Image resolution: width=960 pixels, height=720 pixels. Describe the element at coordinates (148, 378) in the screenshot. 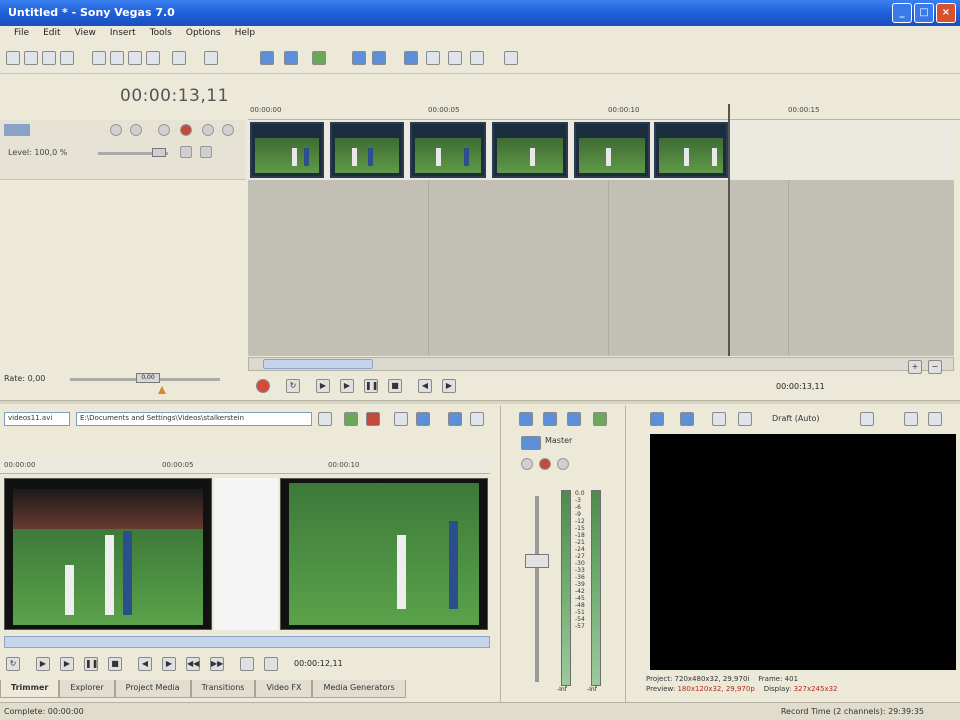

I see `rate-slider-thumb: 0,00` at that location.